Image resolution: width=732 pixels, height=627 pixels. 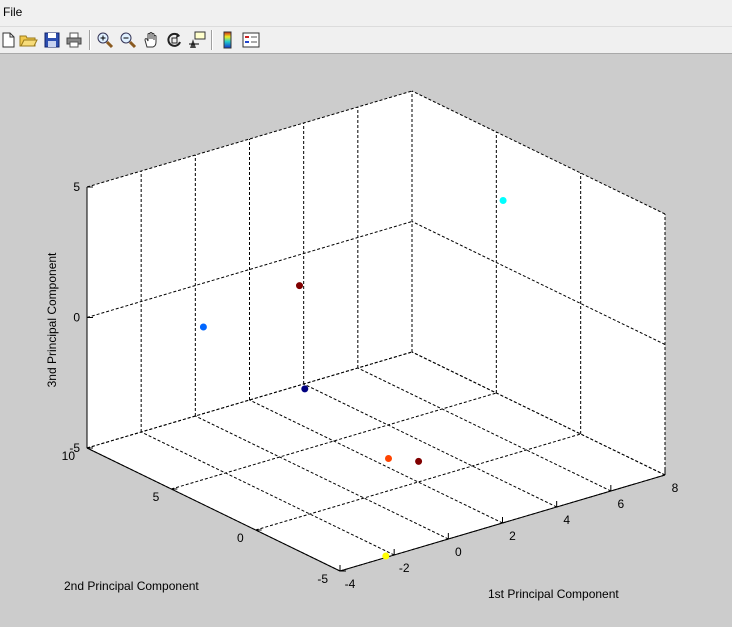 I want to click on colorbar-icon, so click(x=228, y=40).